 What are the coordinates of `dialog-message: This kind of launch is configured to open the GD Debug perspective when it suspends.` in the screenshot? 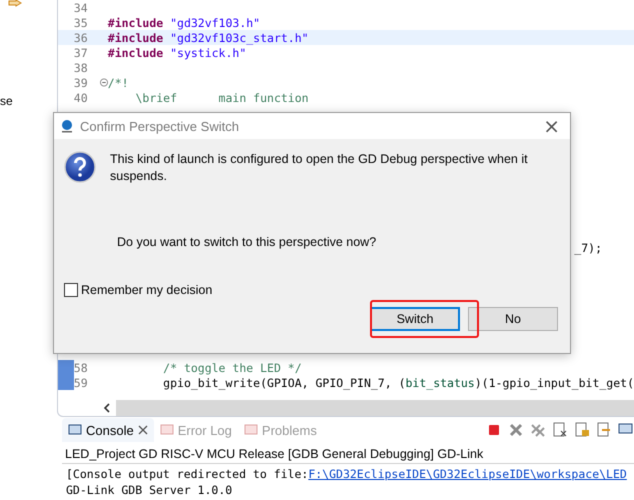 It's located at (319, 168).